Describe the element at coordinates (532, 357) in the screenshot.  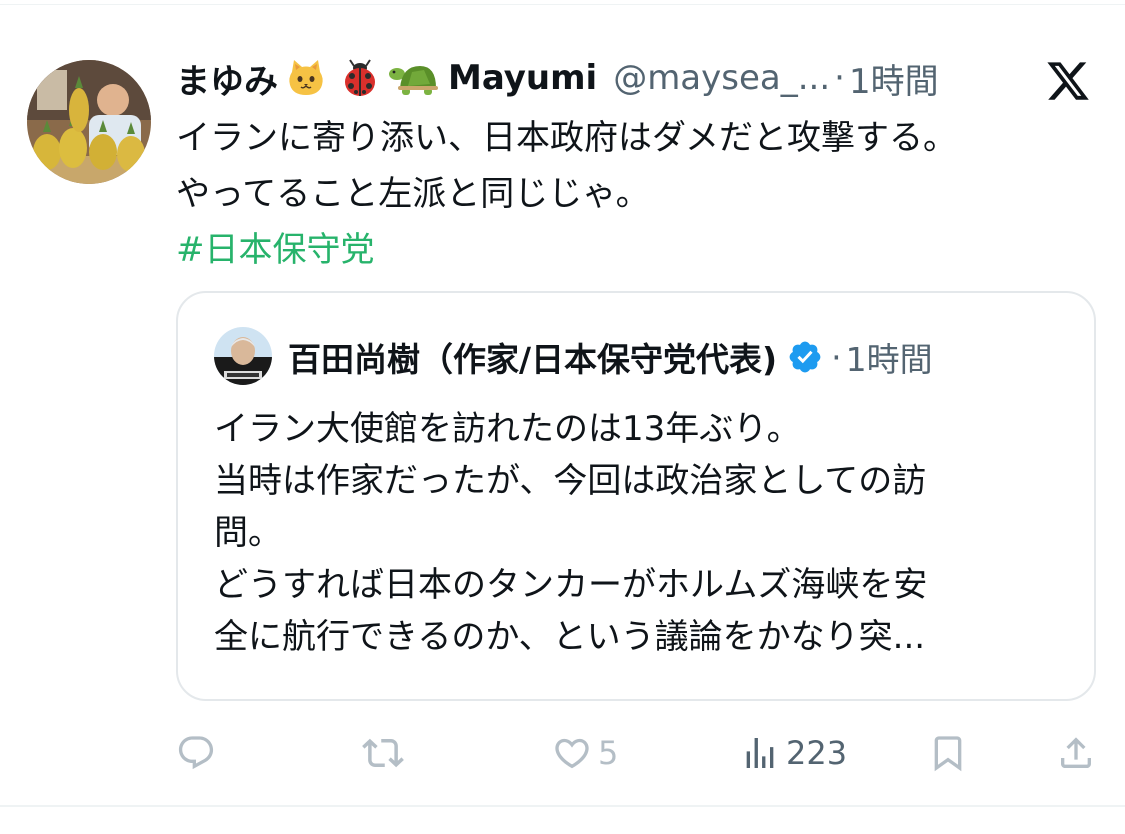
I see `quote-author-name: 百田尚樹（作家/日本保守党代表)` at that location.